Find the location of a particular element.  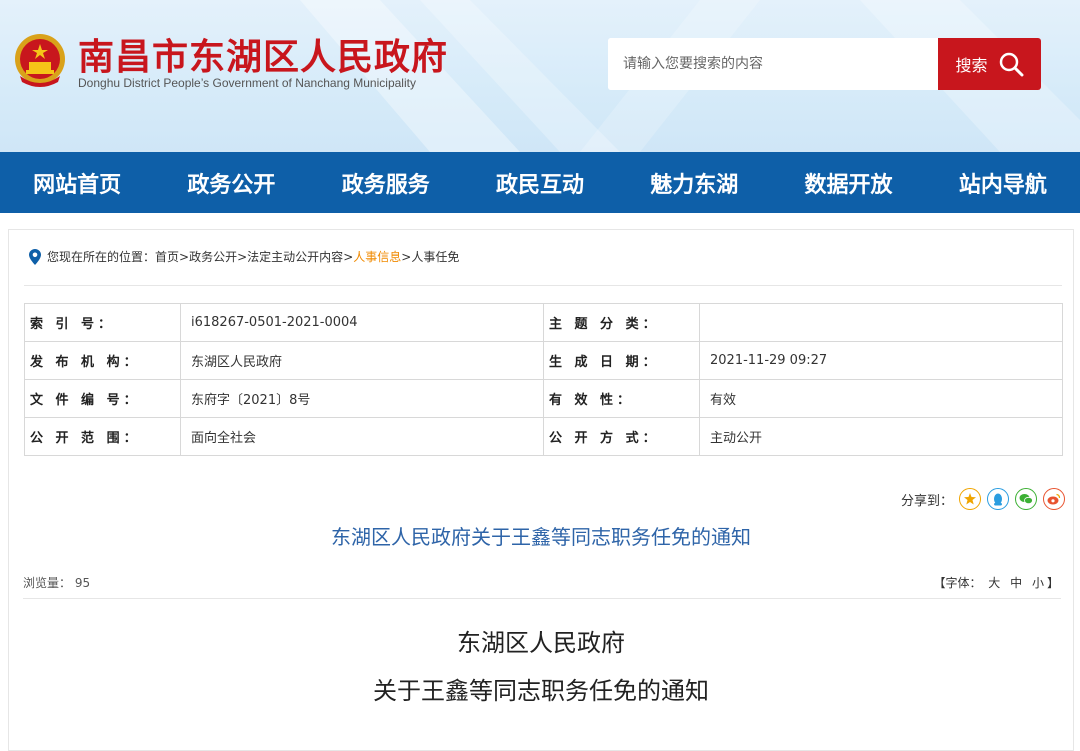

meta-value: 2021-11-29 09:27 is located at coordinates (881, 360).